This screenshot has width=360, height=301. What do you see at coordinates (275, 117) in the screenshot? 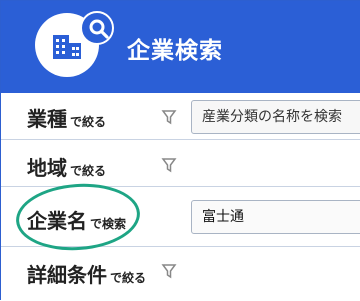
I see `industry-search-input: 産業分類の名称を検索` at bounding box center [275, 117].